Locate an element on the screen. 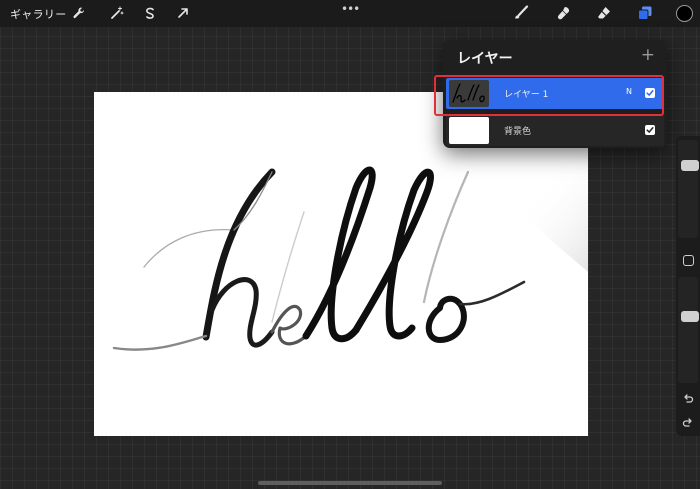 This screenshot has height=489, width=700. side-bar is located at coordinates (688, 286).